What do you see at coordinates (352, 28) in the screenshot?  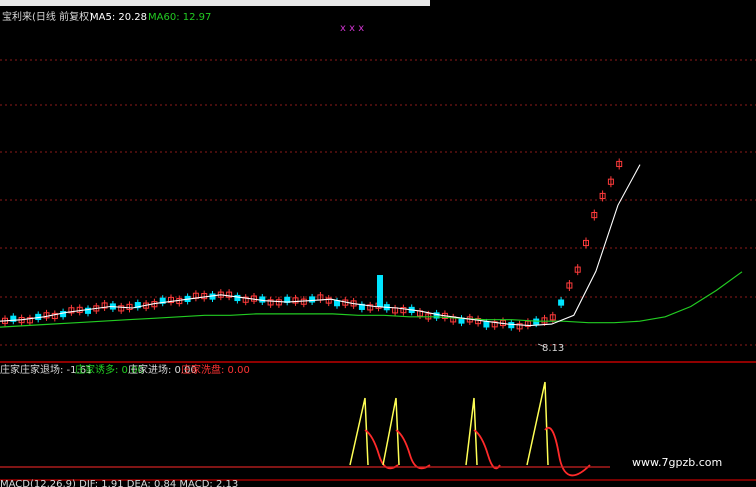 I see `signal-marks: x x x` at bounding box center [352, 28].